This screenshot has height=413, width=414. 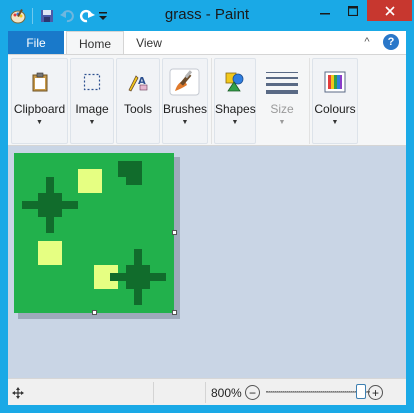 I want to click on zoom-level: 800%, so click(x=226, y=392).